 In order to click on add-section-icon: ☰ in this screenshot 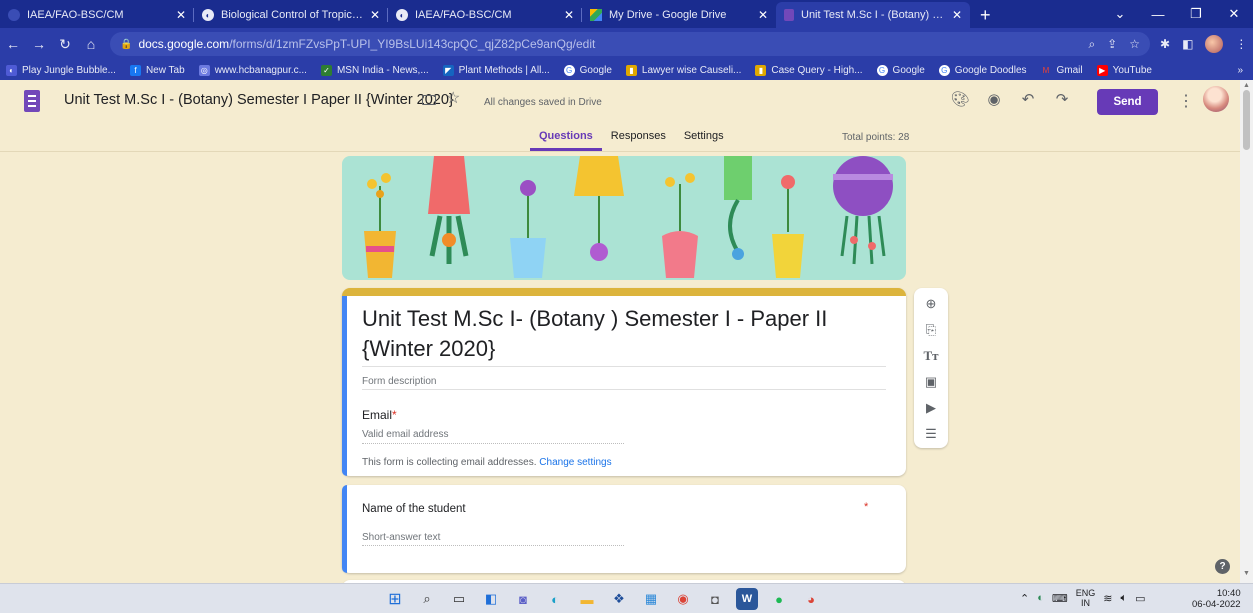, I will do `click(931, 434)`.